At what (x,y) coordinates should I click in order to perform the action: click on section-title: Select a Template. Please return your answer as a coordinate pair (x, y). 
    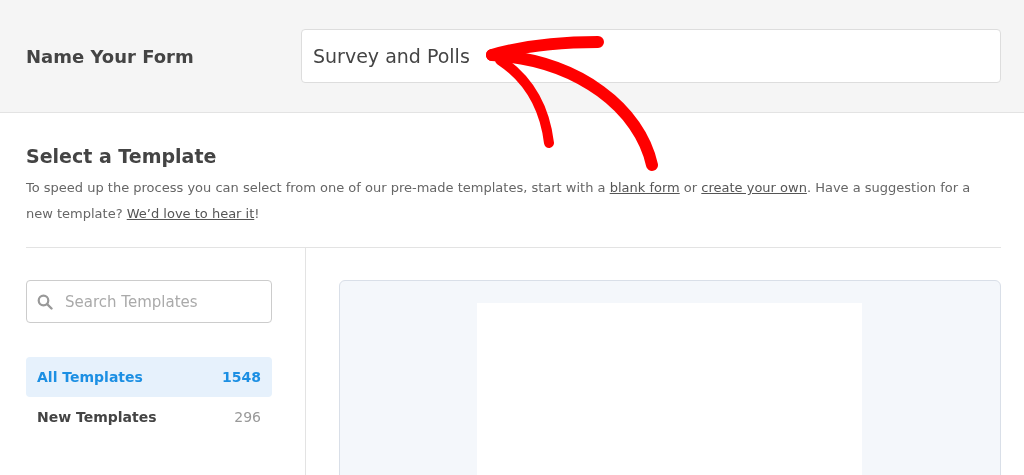
    Looking at the image, I should click on (122, 156).